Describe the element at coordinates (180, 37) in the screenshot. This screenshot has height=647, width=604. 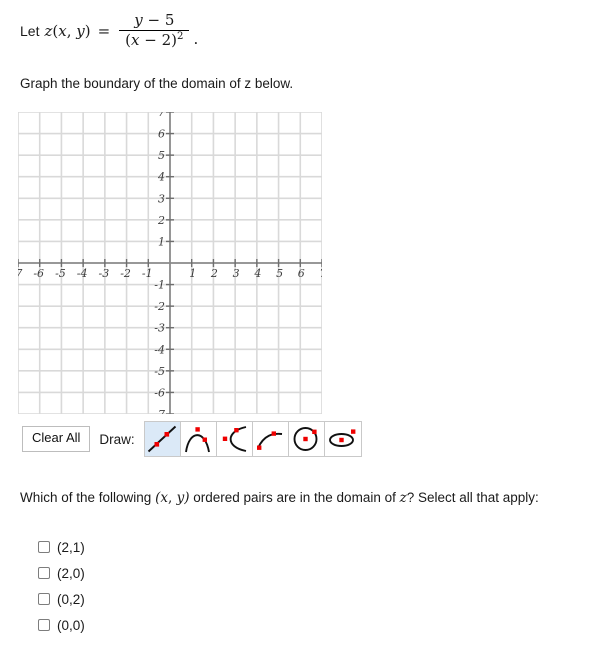
I see `denominator-exponent: 2` at that location.